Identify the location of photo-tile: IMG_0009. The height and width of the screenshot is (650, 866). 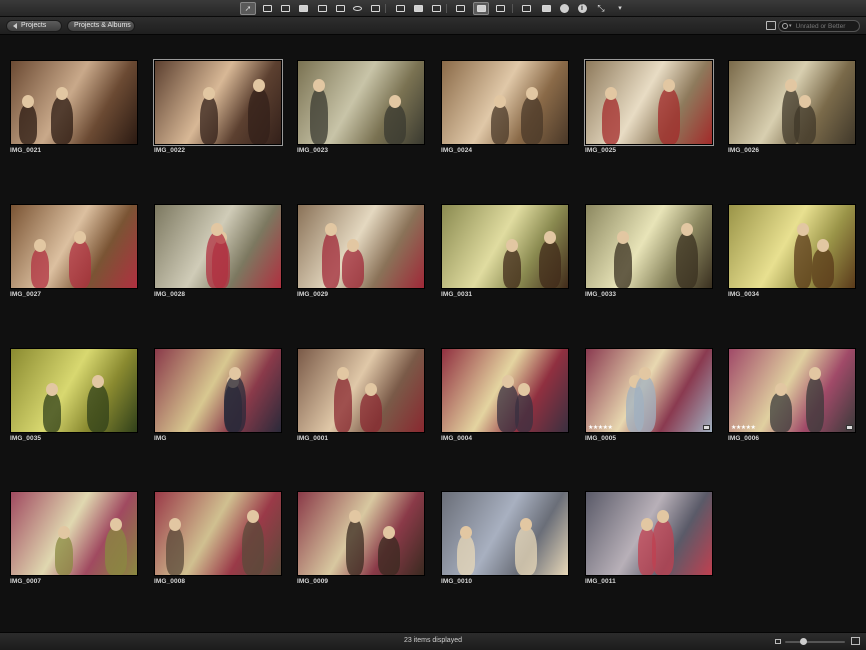
(361, 538).